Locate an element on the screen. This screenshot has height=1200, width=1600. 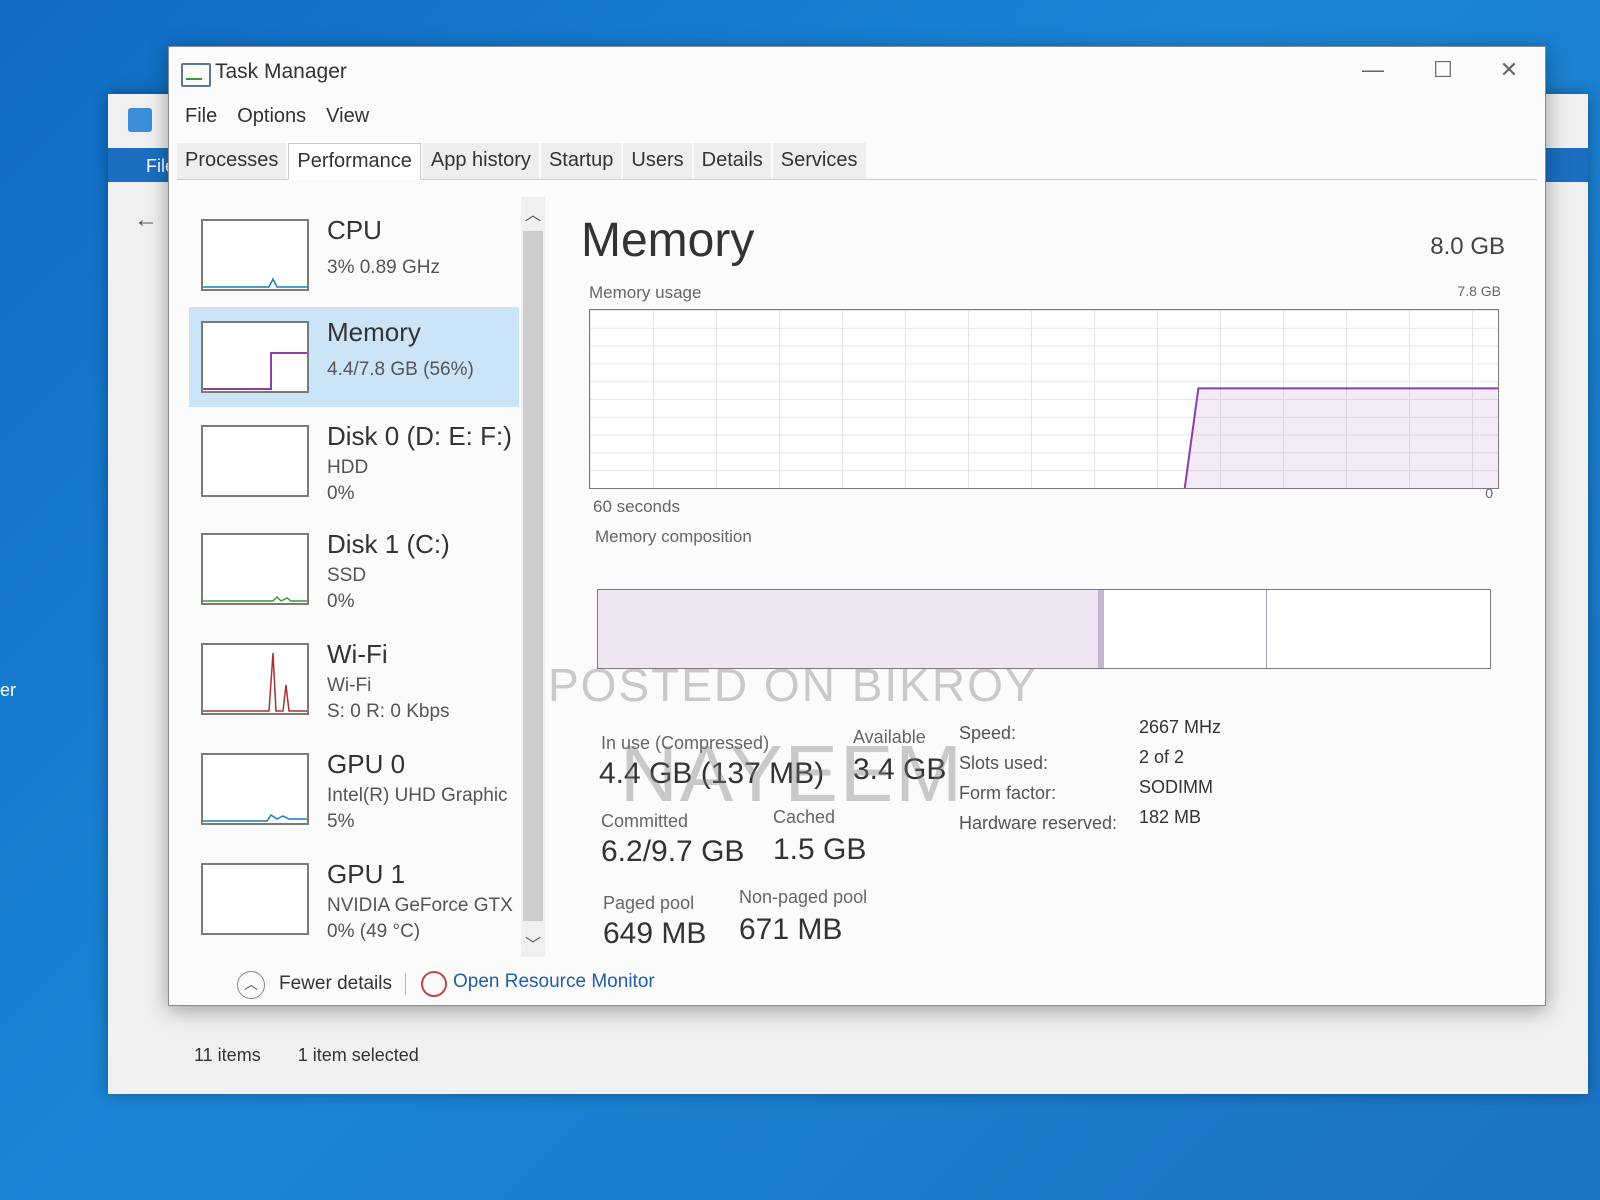
resource-list-scrollbar: ︿ ﹀ is located at coordinates (533, 577).